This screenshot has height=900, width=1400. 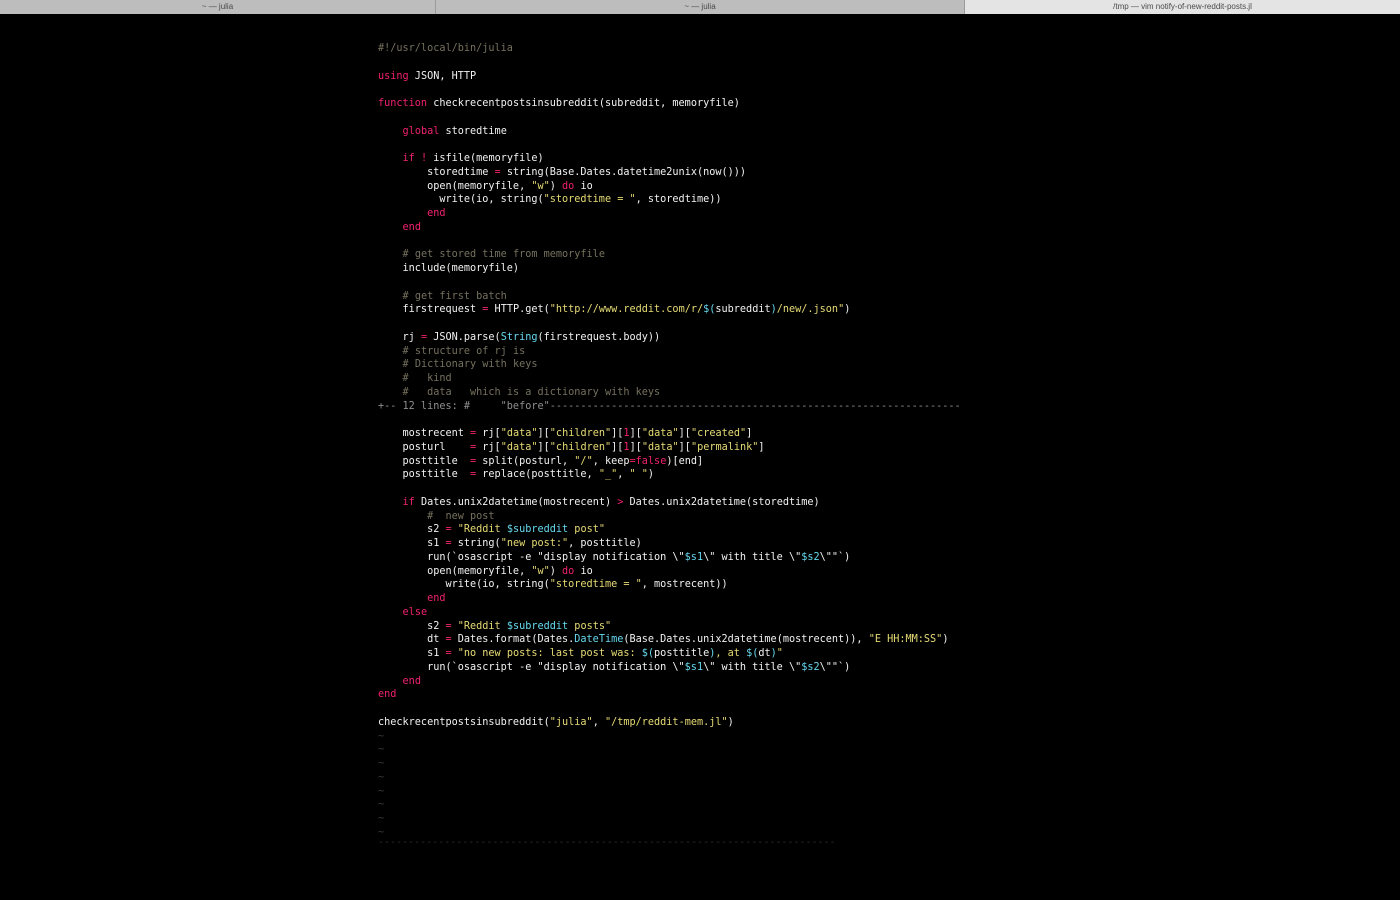 What do you see at coordinates (810, 667) in the screenshot?
I see `code-token: $s2` at bounding box center [810, 667].